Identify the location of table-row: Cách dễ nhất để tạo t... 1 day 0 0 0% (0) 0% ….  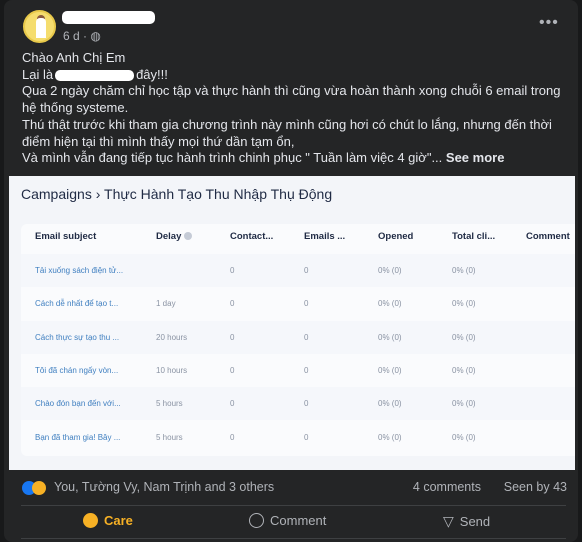
(298, 303).